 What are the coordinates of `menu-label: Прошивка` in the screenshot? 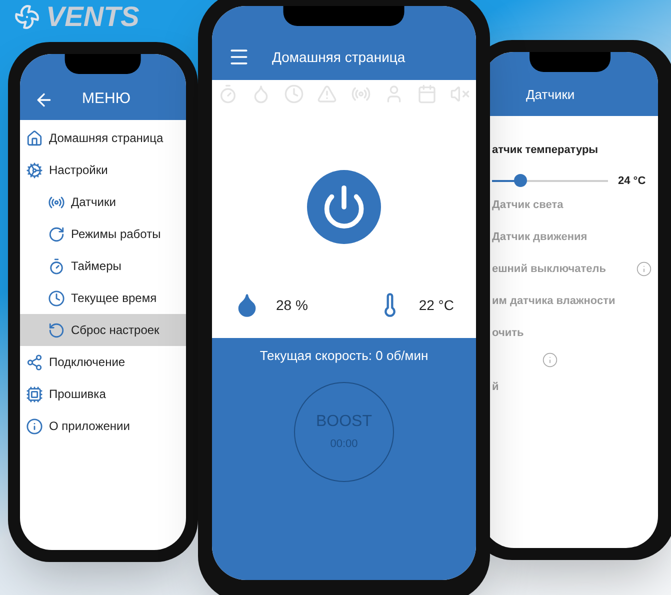 It's located at (77, 394).